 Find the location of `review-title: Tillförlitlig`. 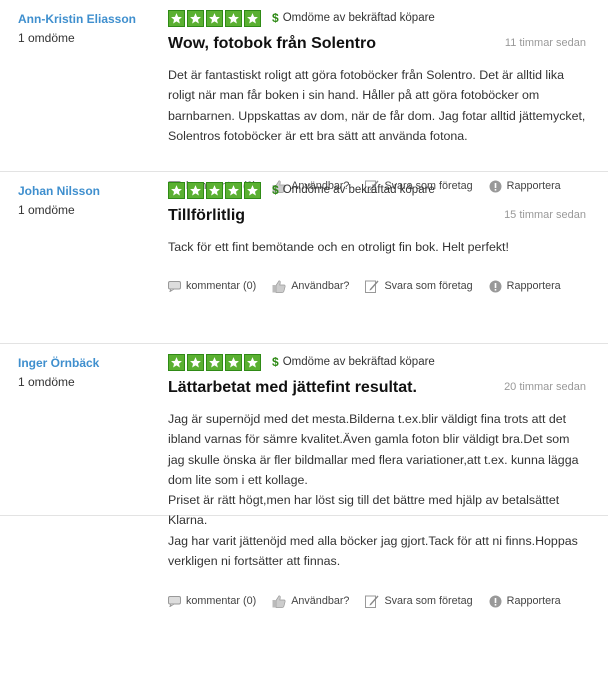

review-title: Tillförlitlig is located at coordinates (207, 215).